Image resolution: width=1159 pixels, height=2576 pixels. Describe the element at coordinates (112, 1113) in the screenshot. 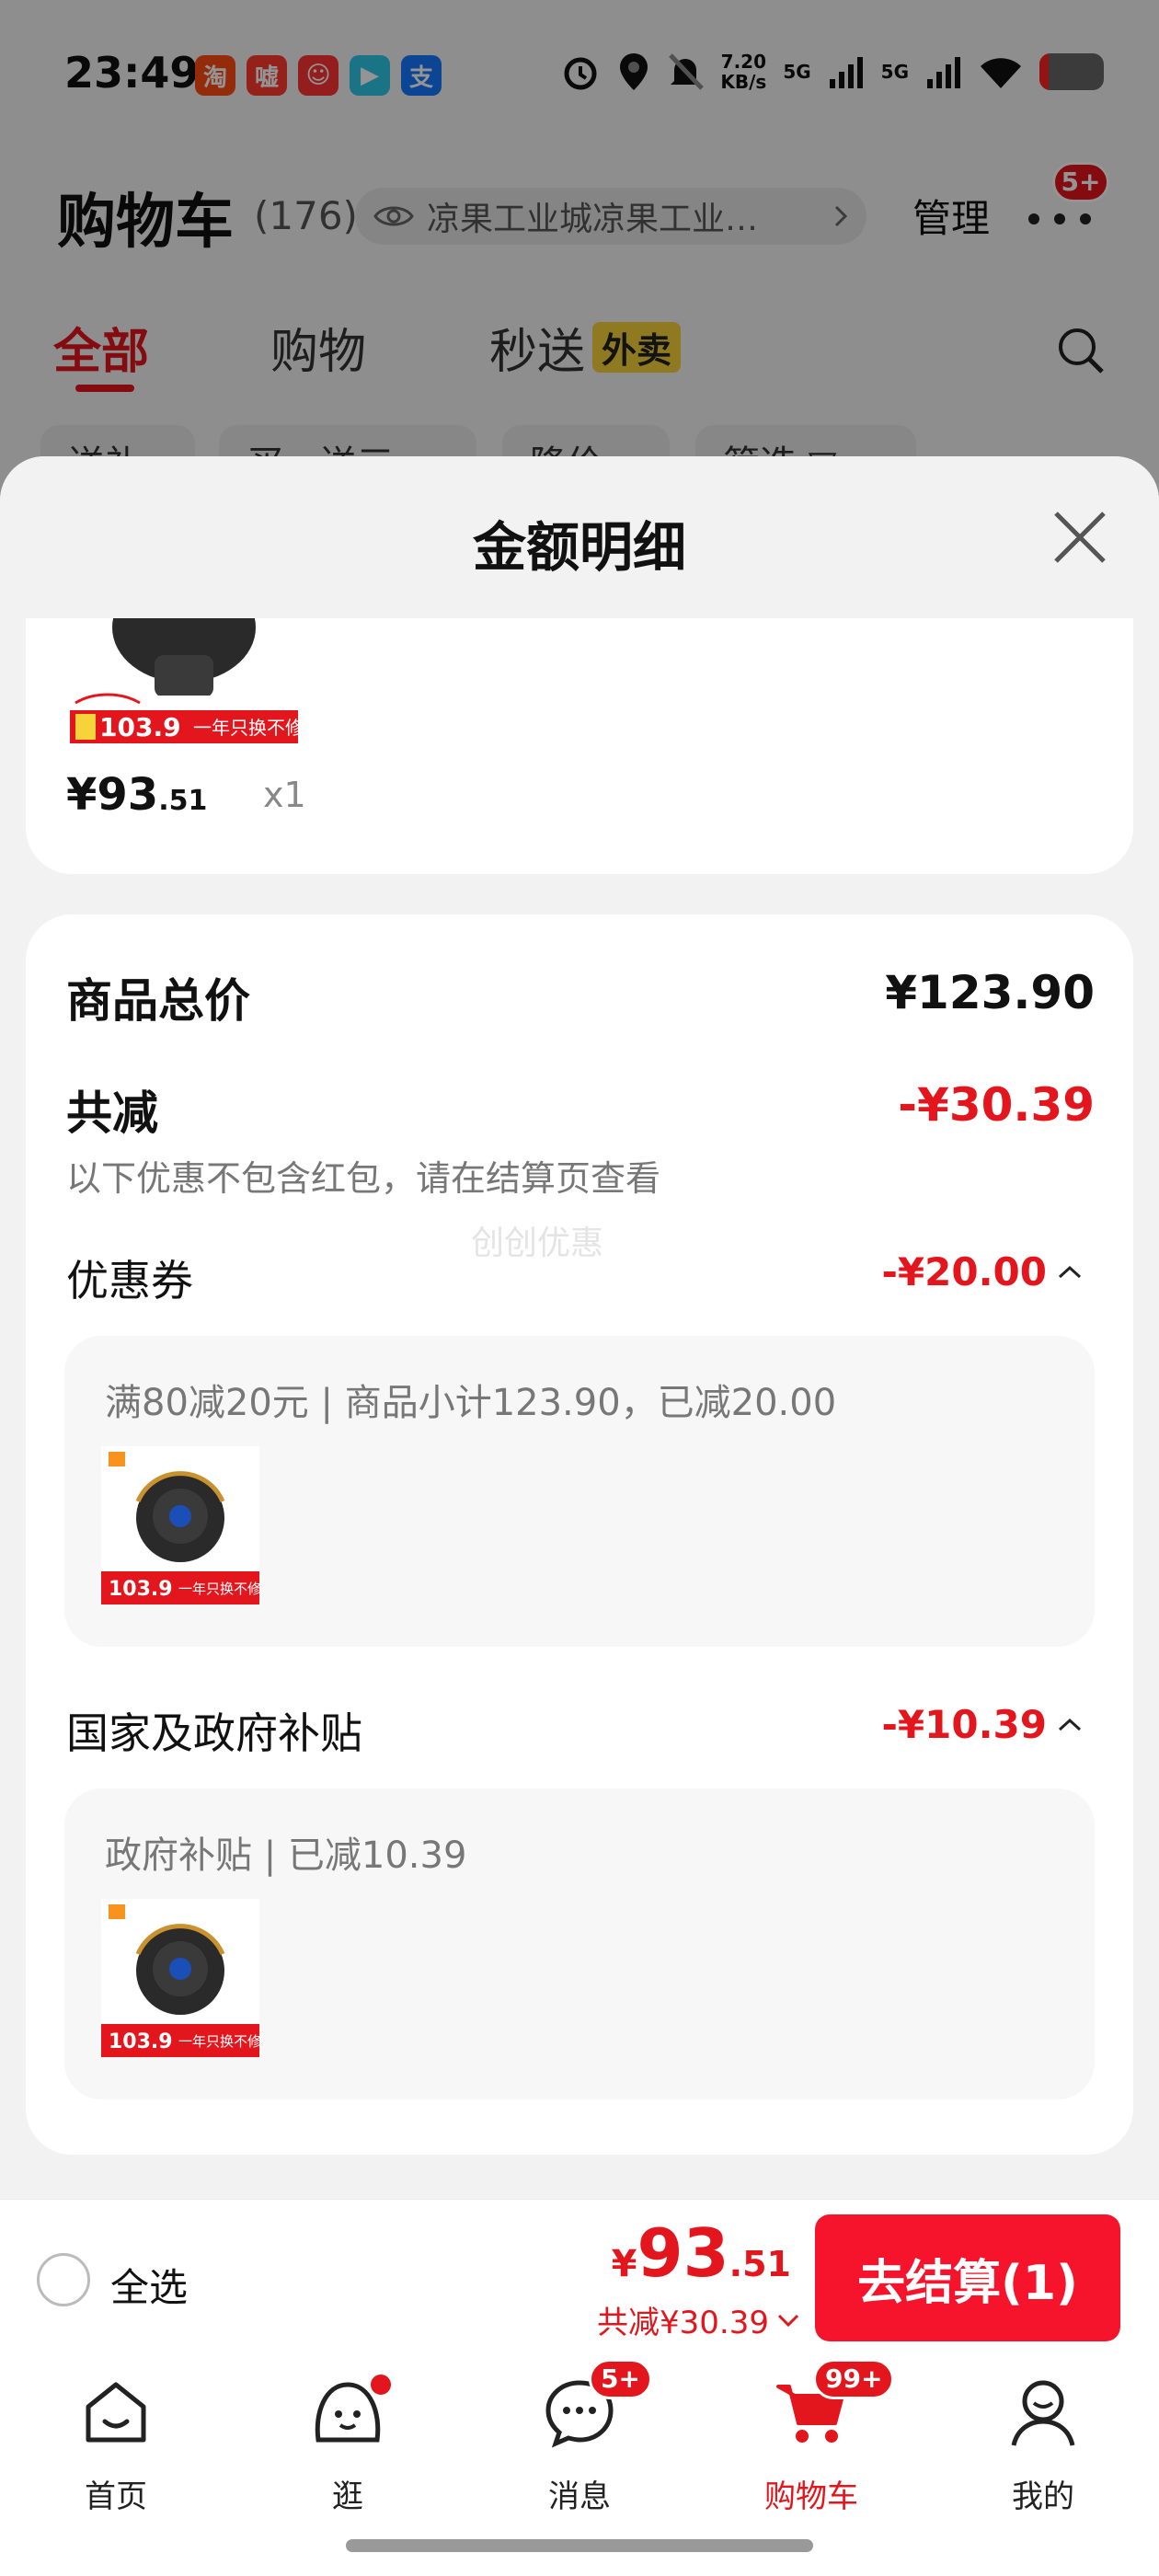

I see `total-discount-label: 共减` at that location.